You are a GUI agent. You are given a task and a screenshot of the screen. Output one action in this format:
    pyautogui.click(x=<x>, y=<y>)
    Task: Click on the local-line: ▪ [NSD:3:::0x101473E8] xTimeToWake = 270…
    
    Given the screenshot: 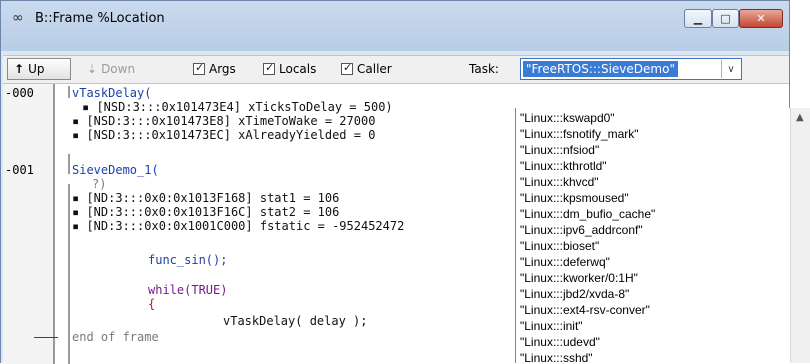 What is the action you would take?
    pyautogui.click(x=224, y=121)
    